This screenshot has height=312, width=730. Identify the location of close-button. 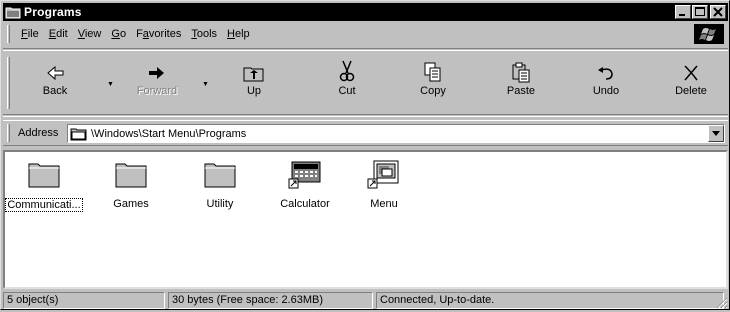
(718, 12).